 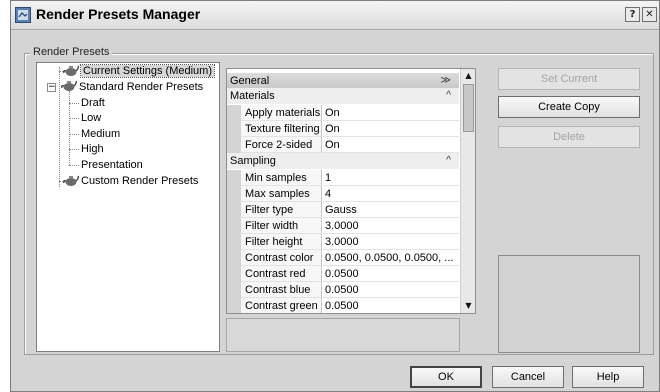 What do you see at coordinates (92, 149) in the screenshot?
I see `tree-item-high: High` at bounding box center [92, 149].